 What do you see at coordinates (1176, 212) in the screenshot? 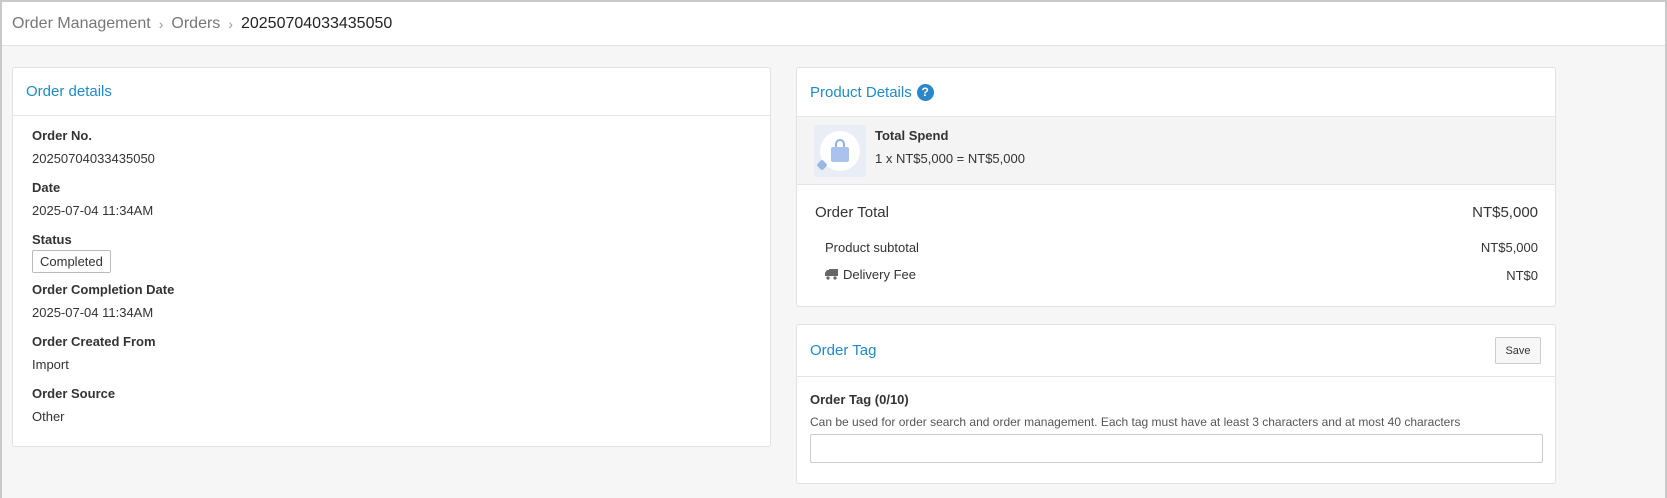
I see `order-total-row: Order Total NT$5,000` at bounding box center [1176, 212].